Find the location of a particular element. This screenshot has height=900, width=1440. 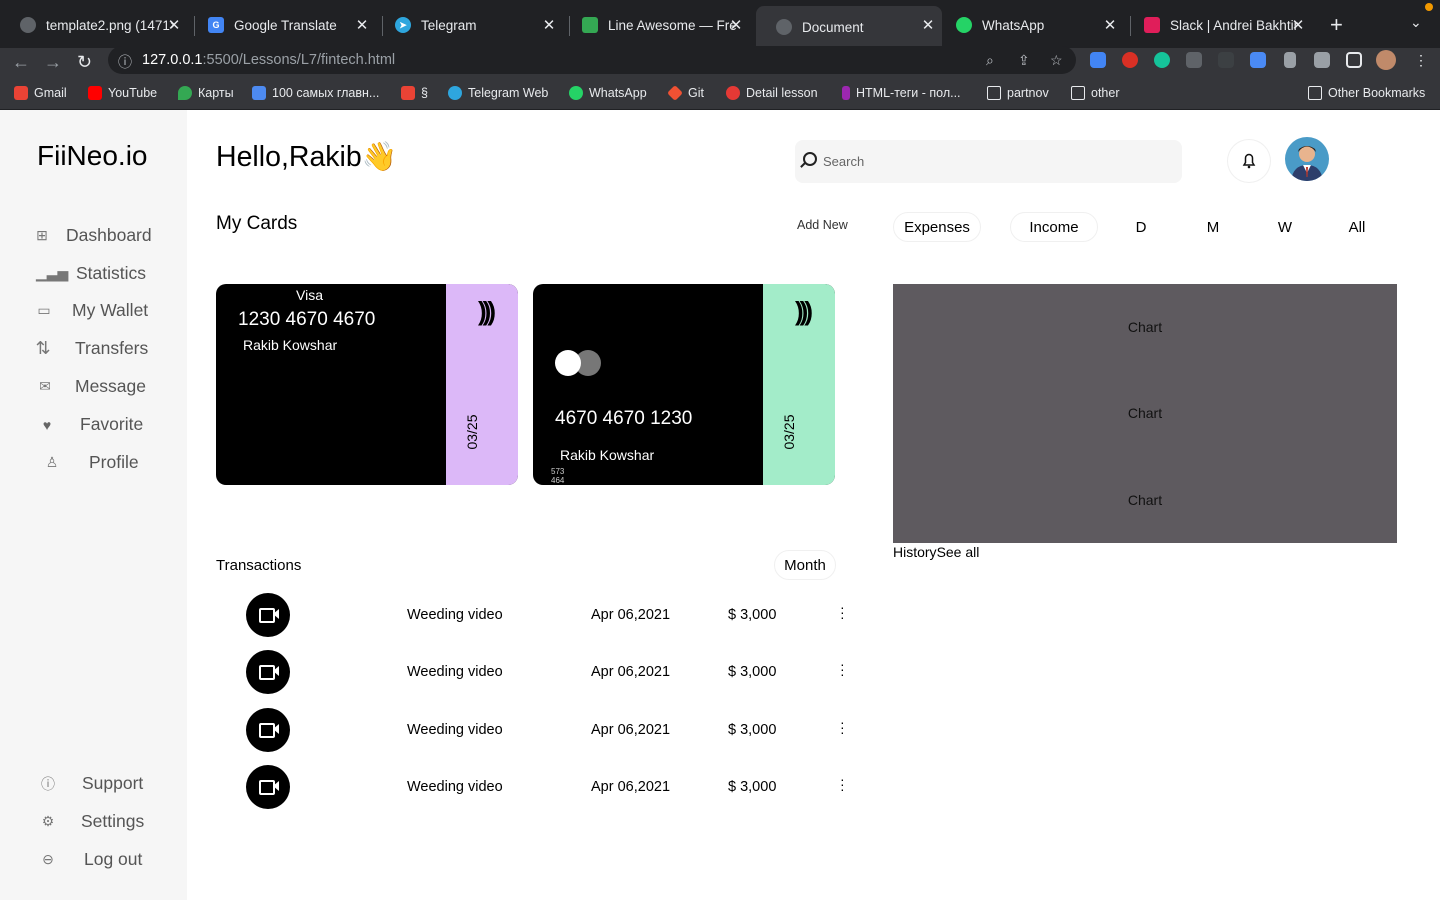

adblock-icon is located at coordinates (1130, 60).